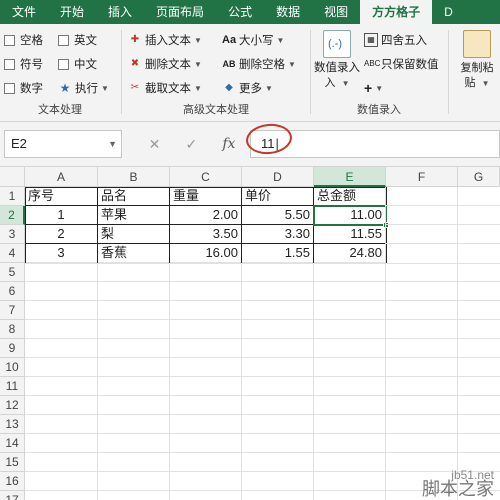  I want to click on delete-text-icon: ✖, so click(135, 63).